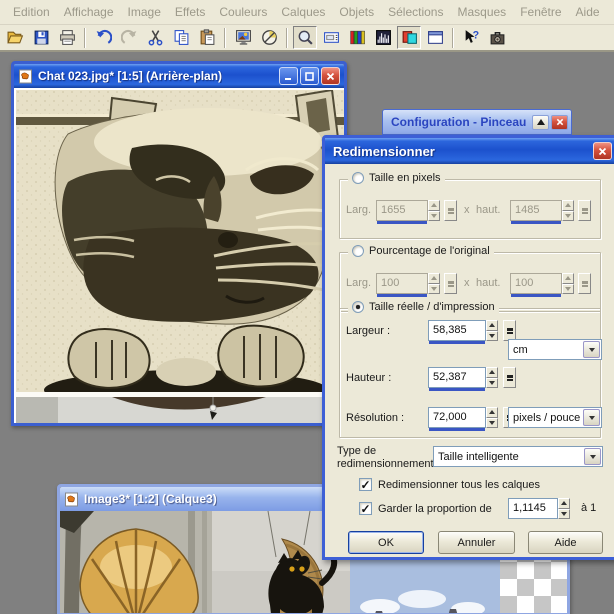 This screenshot has height=614, width=614. Describe the element at coordinates (481, 12) in the screenshot. I see `menu-masques: Masques` at that location.